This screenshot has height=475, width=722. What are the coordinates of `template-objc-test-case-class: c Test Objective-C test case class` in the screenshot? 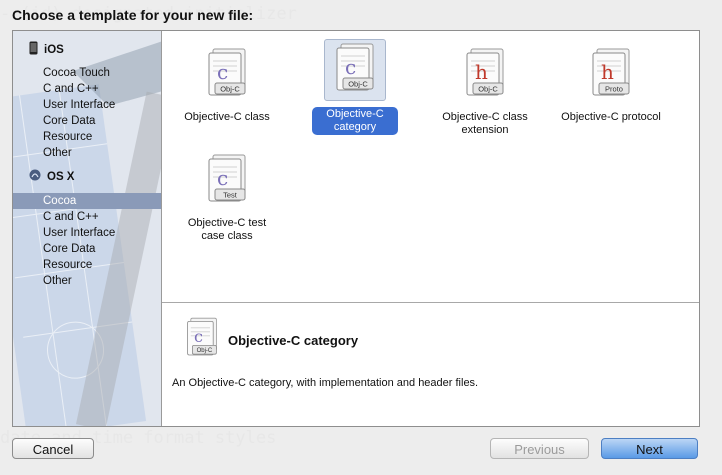 It's located at (227, 197).